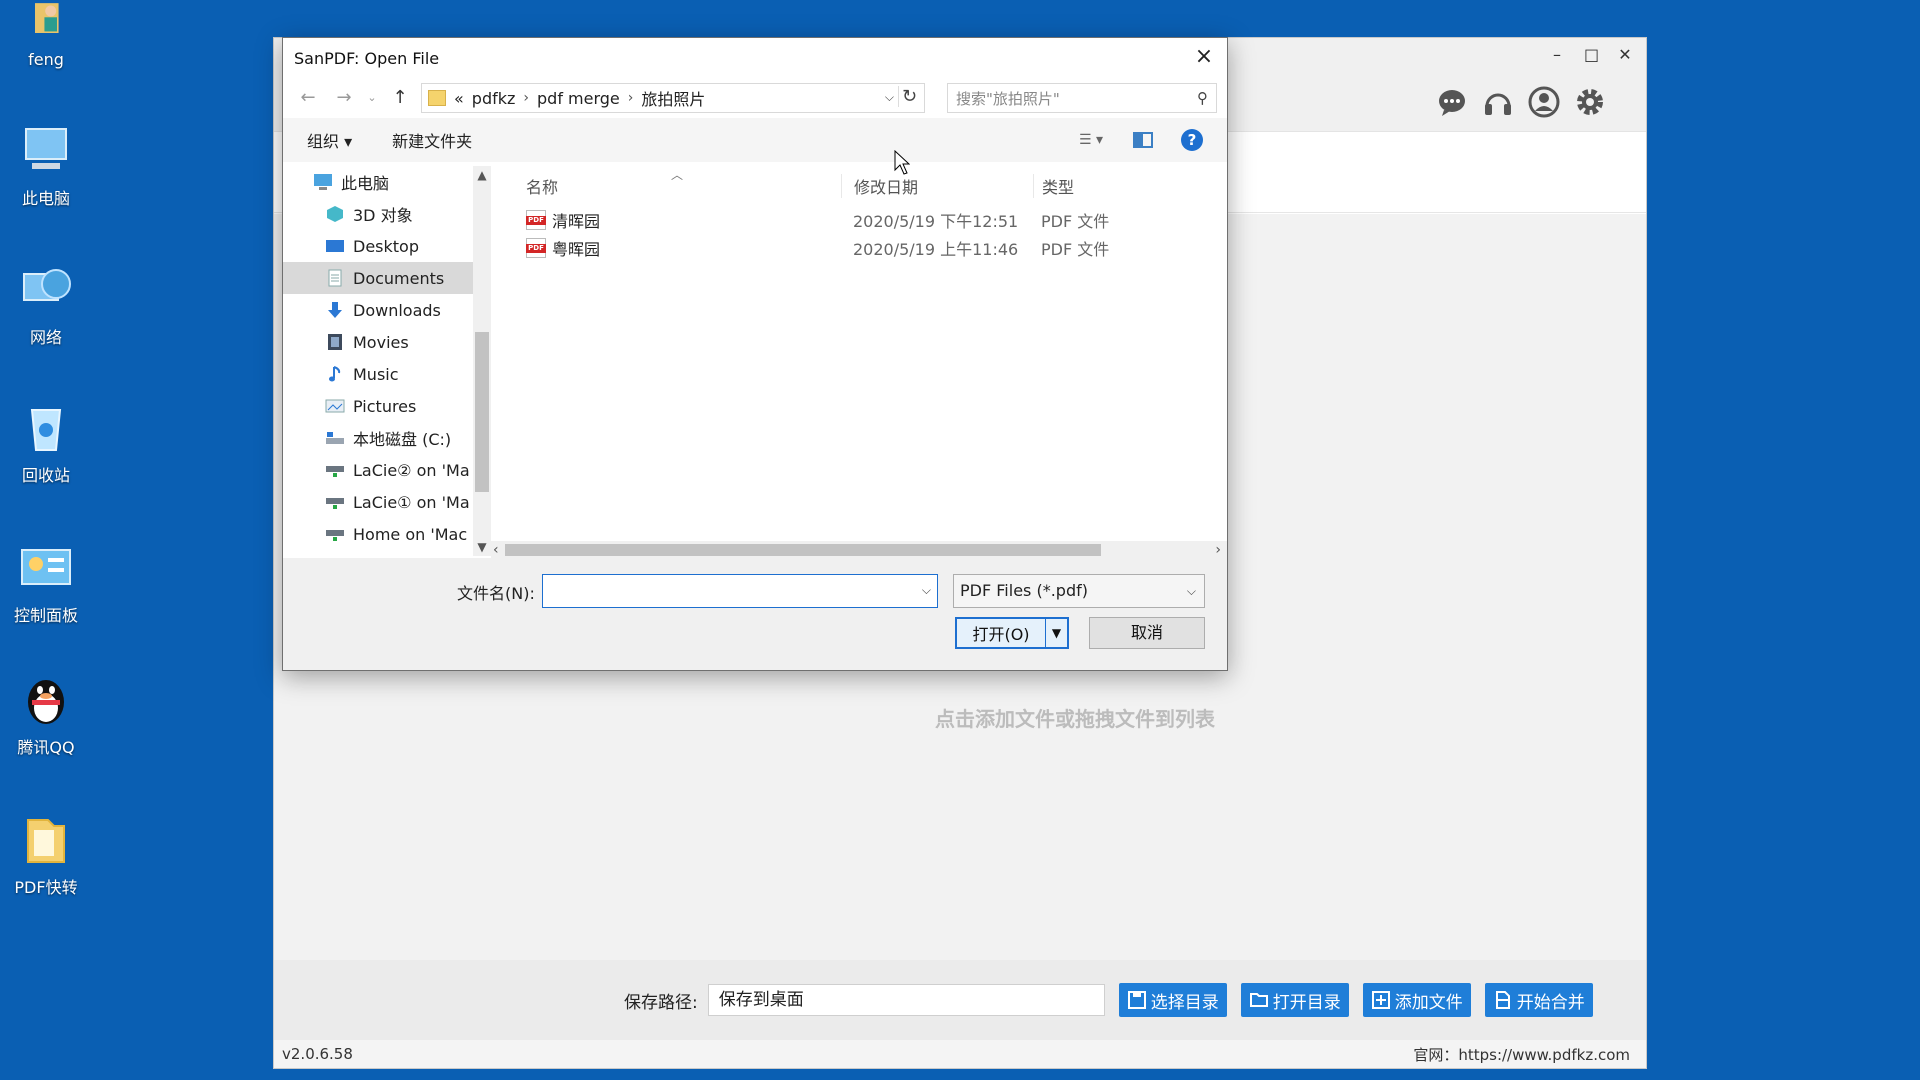  What do you see at coordinates (1258, 1000) in the screenshot?
I see `folder-open-icon` at bounding box center [1258, 1000].